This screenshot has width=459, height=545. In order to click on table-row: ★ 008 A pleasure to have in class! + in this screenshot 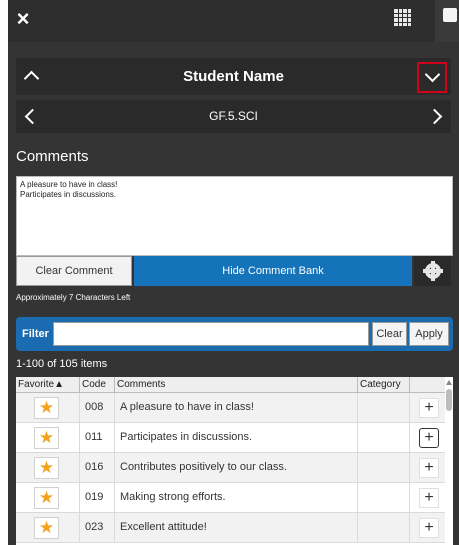, I will do `click(230, 408)`.